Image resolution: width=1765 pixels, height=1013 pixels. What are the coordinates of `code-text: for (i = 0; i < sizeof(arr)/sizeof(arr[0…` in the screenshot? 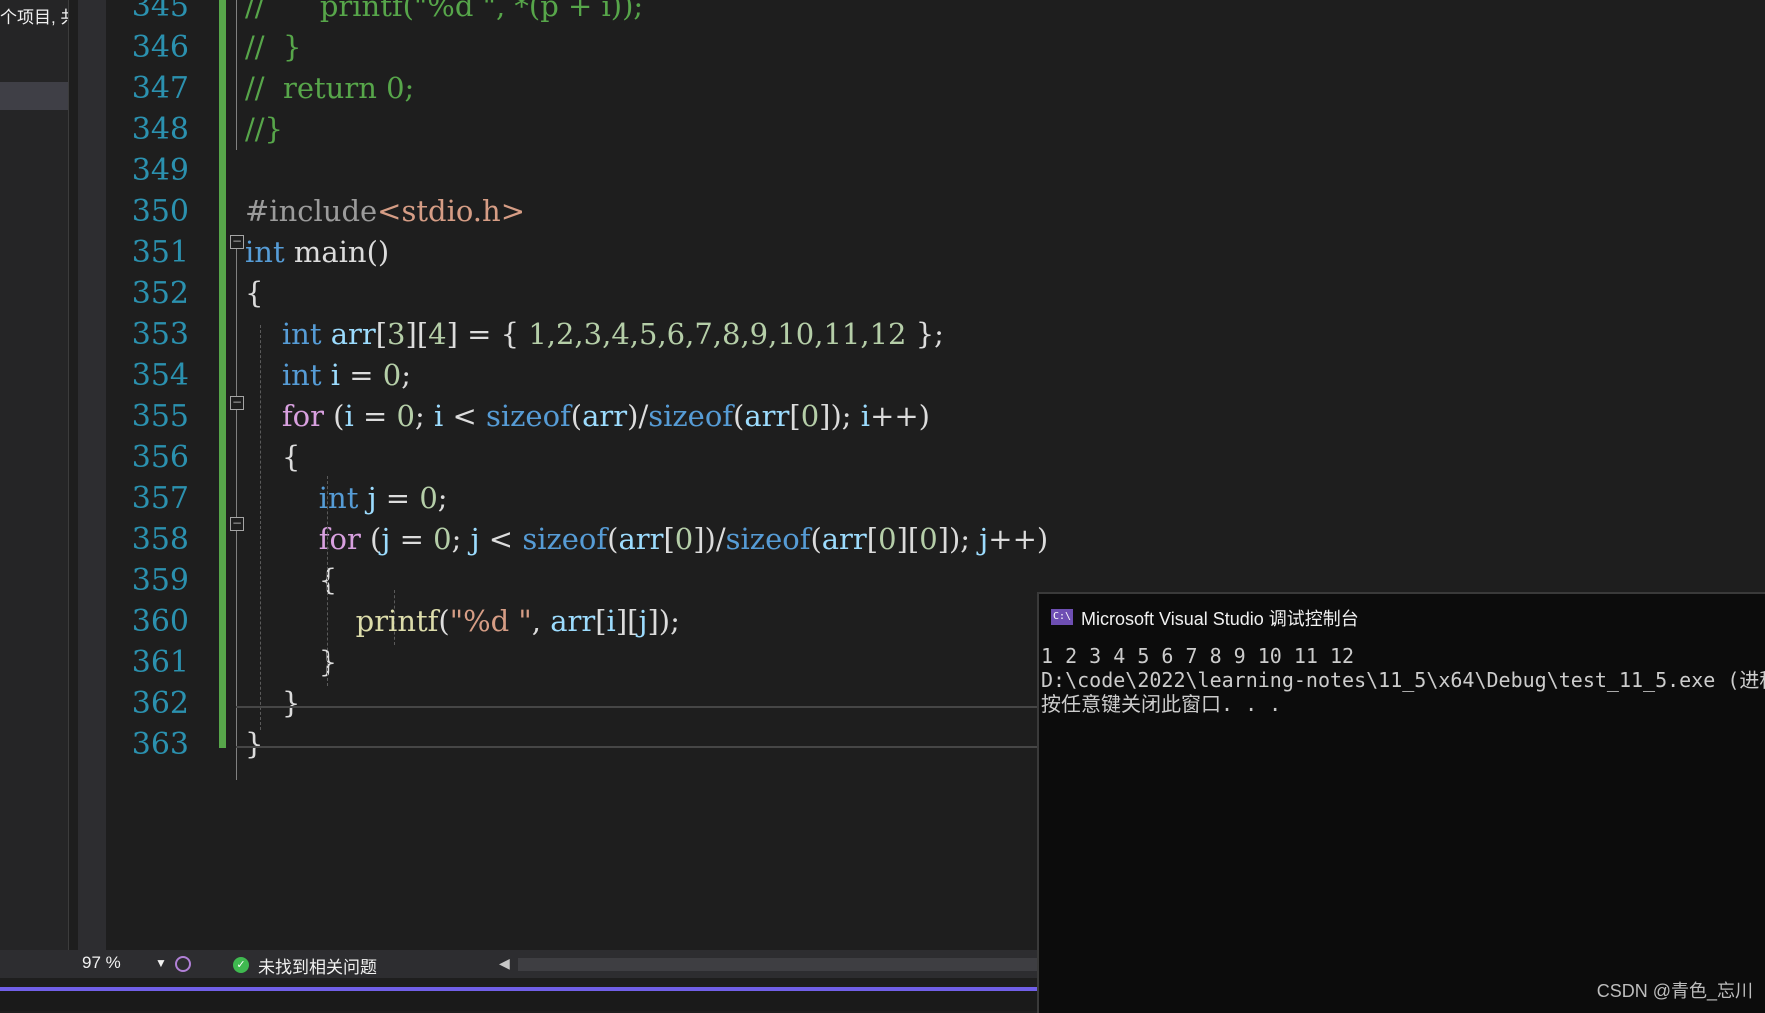 It's located at (587, 416).